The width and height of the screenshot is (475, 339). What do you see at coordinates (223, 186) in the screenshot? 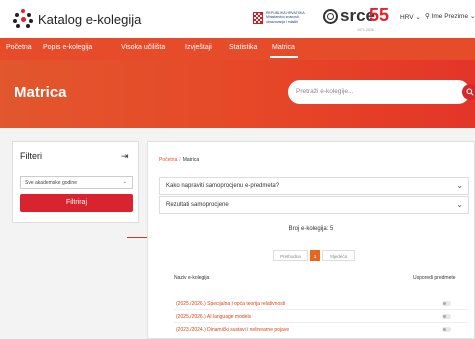
I see `accordion-label: Kako napraviti samoprocjenu e-predmeta?` at bounding box center [223, 186].